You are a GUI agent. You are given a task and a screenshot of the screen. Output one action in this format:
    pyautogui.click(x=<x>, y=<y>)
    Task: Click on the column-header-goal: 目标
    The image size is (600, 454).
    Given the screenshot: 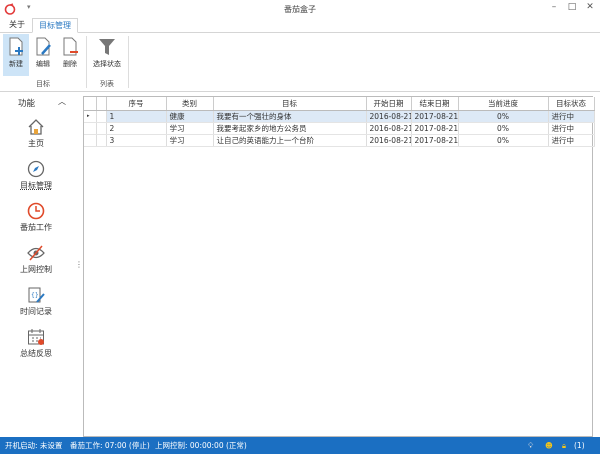 What is the action you would take?
    pyautogui.click(x=290, y=104)
    